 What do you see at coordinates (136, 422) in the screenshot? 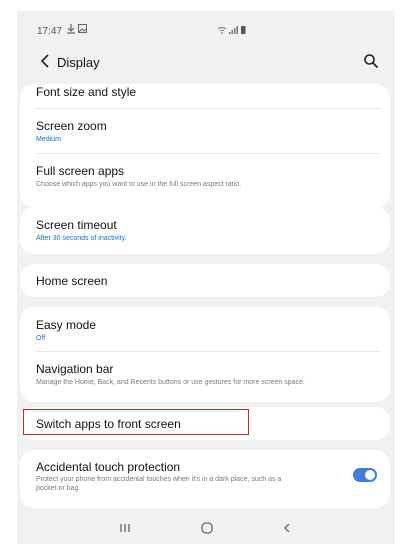
I see `highlight-box` at bounding box center [136, 422].